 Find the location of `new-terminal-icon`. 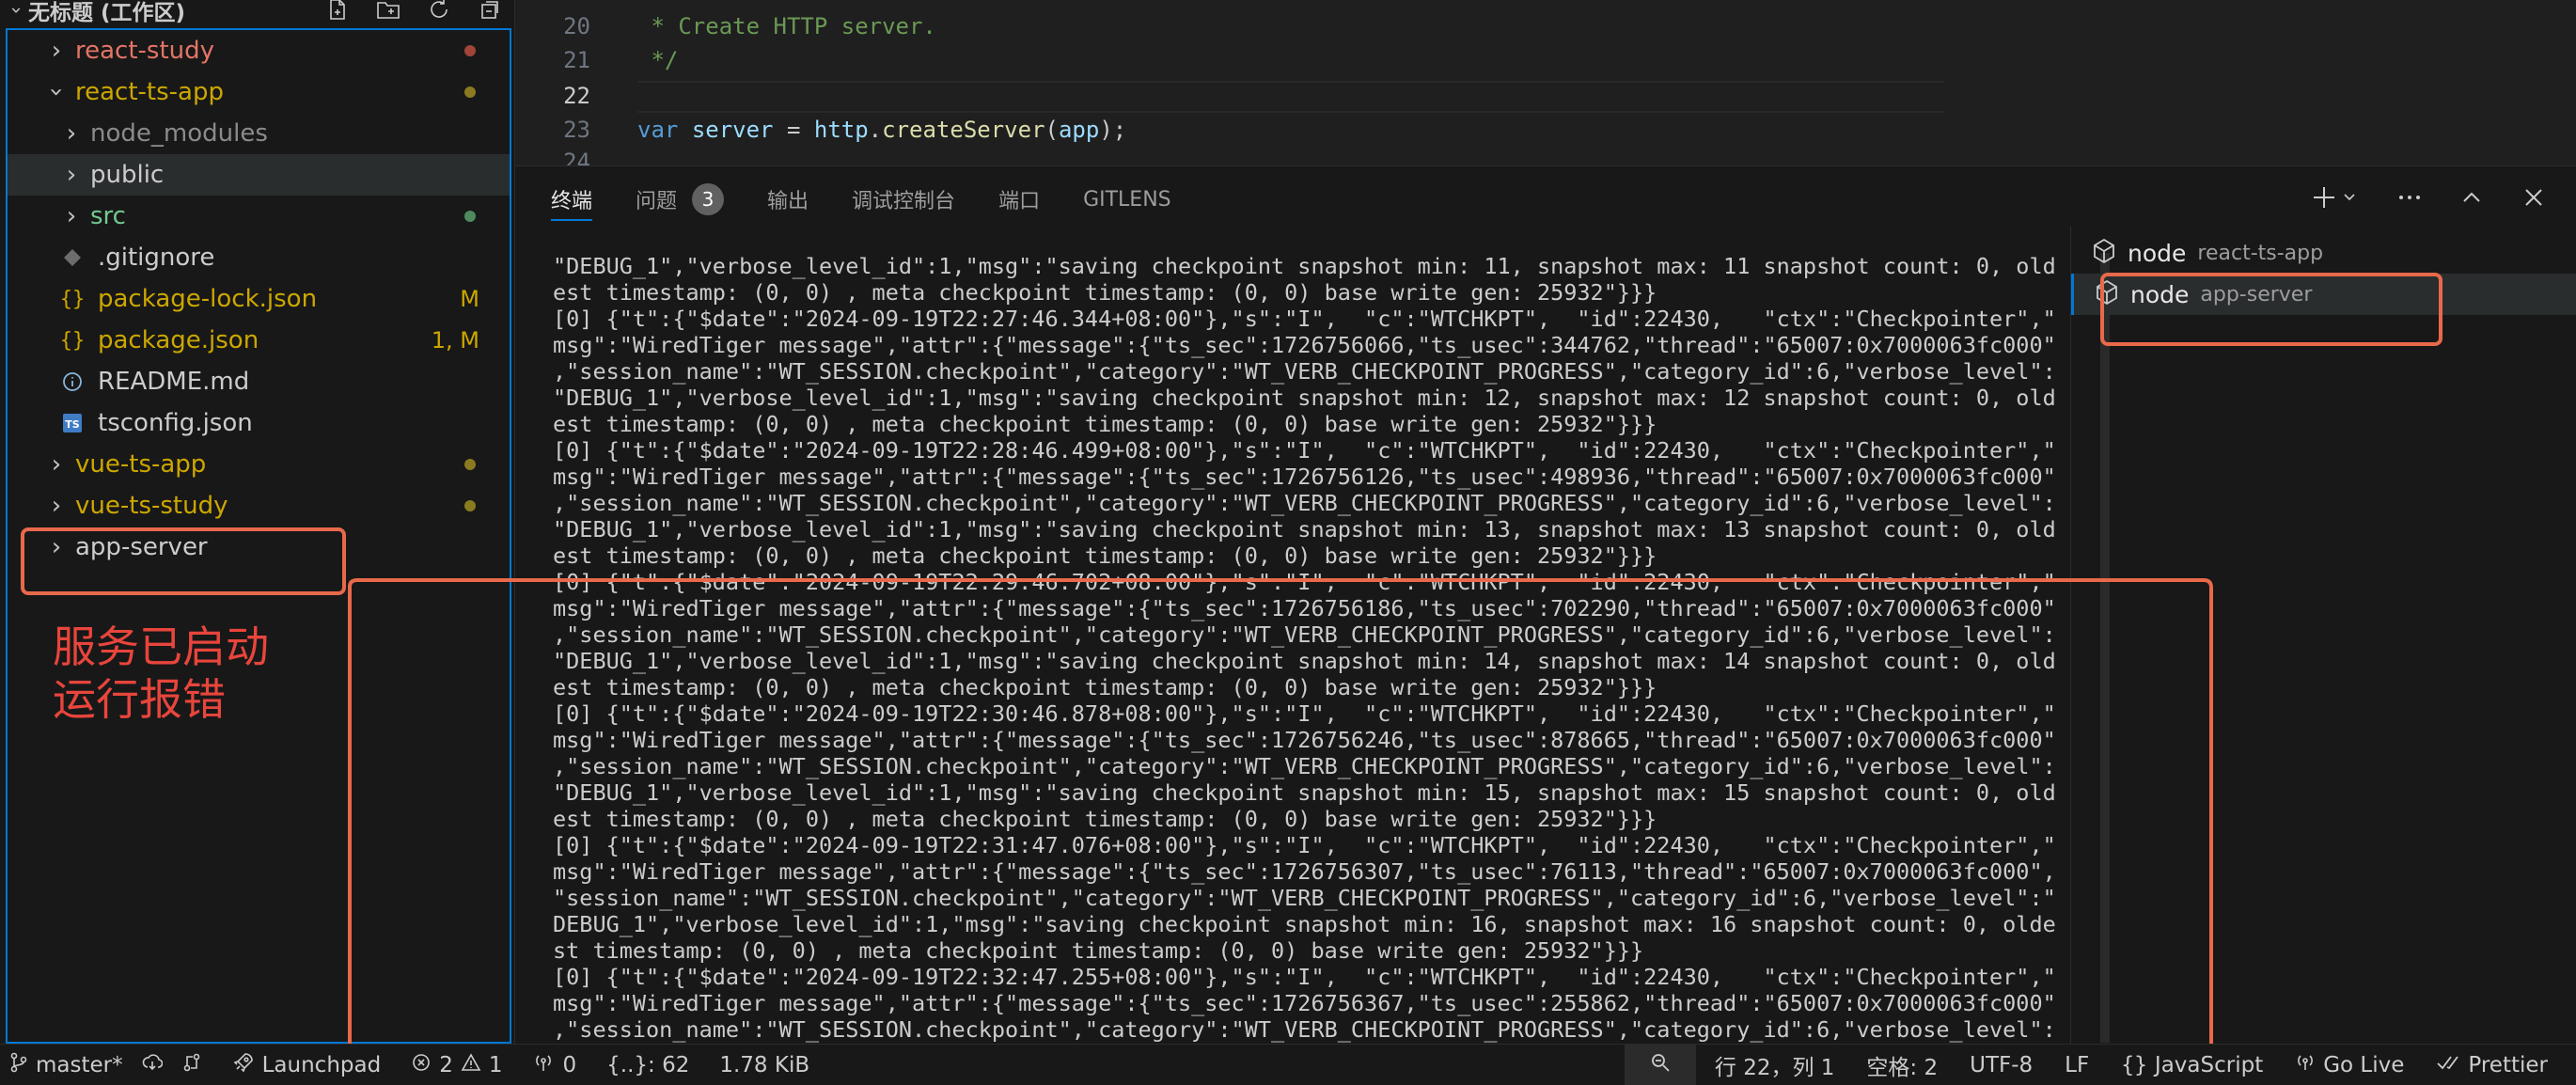

new-terminal-icon is located at coordinates (2336, 197).